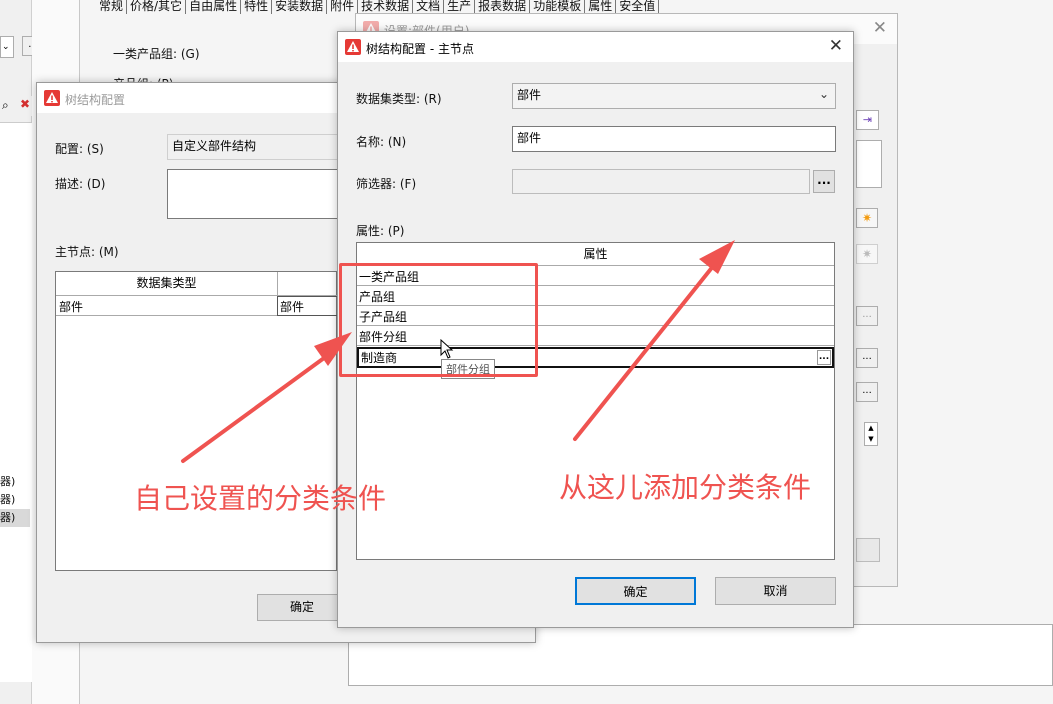 The width and height of the screenshot is (1053, 704). I want to click on right-arrow, so click(654, 340).